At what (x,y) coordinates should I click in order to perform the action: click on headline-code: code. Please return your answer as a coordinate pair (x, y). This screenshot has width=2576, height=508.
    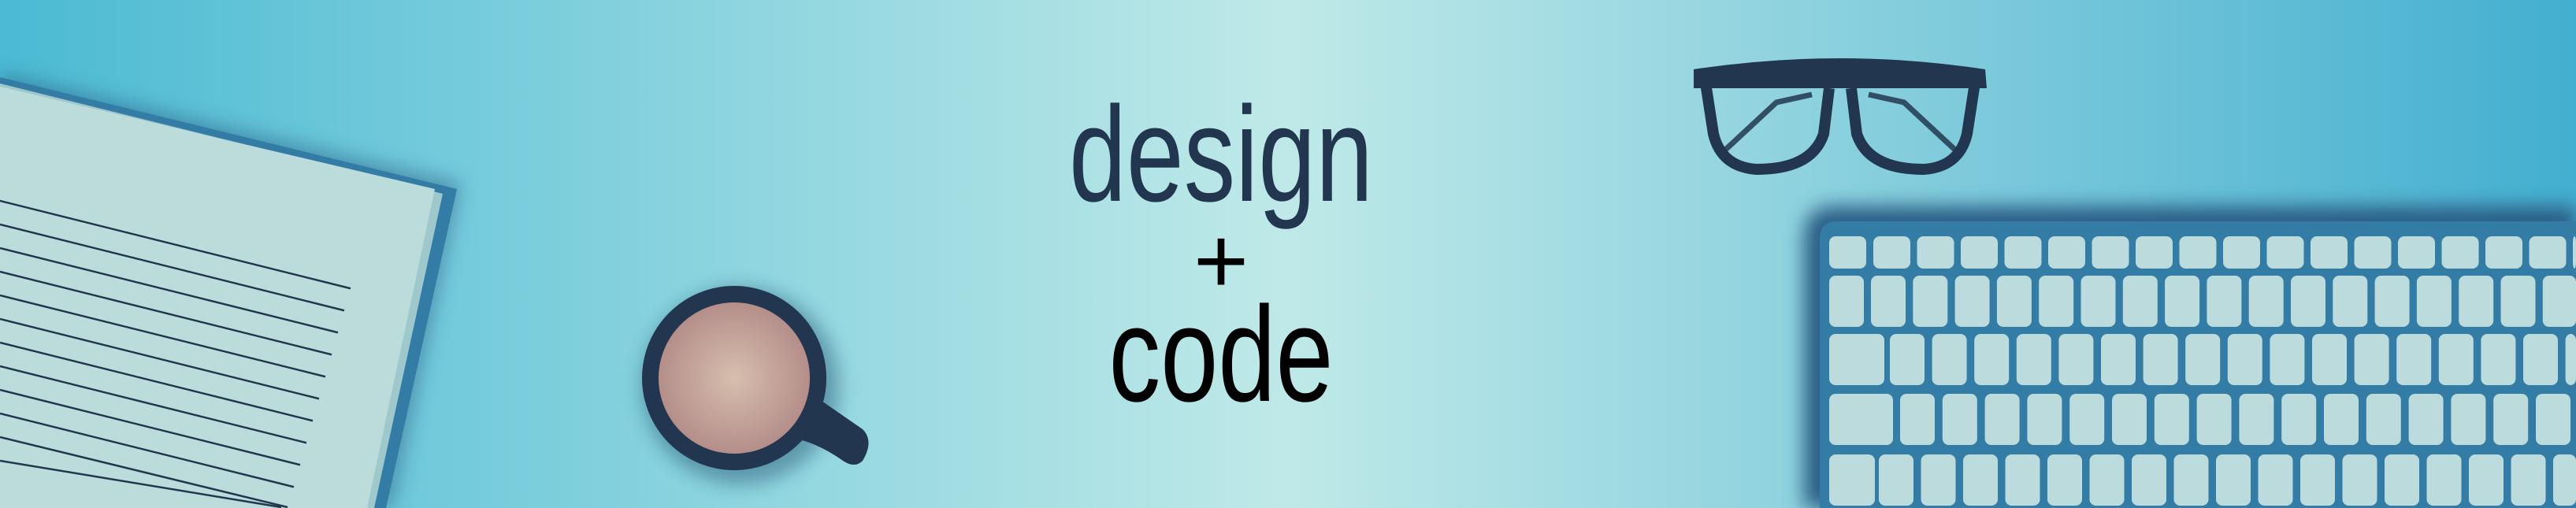
    Looking at the image, I should click on (1221, 354).